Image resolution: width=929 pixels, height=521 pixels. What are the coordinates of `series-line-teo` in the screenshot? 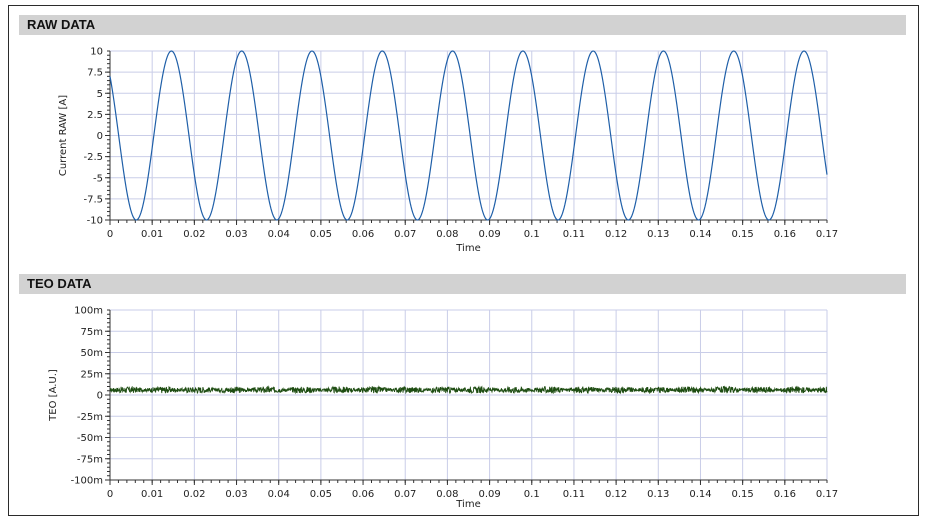 It's located at (468, 390).